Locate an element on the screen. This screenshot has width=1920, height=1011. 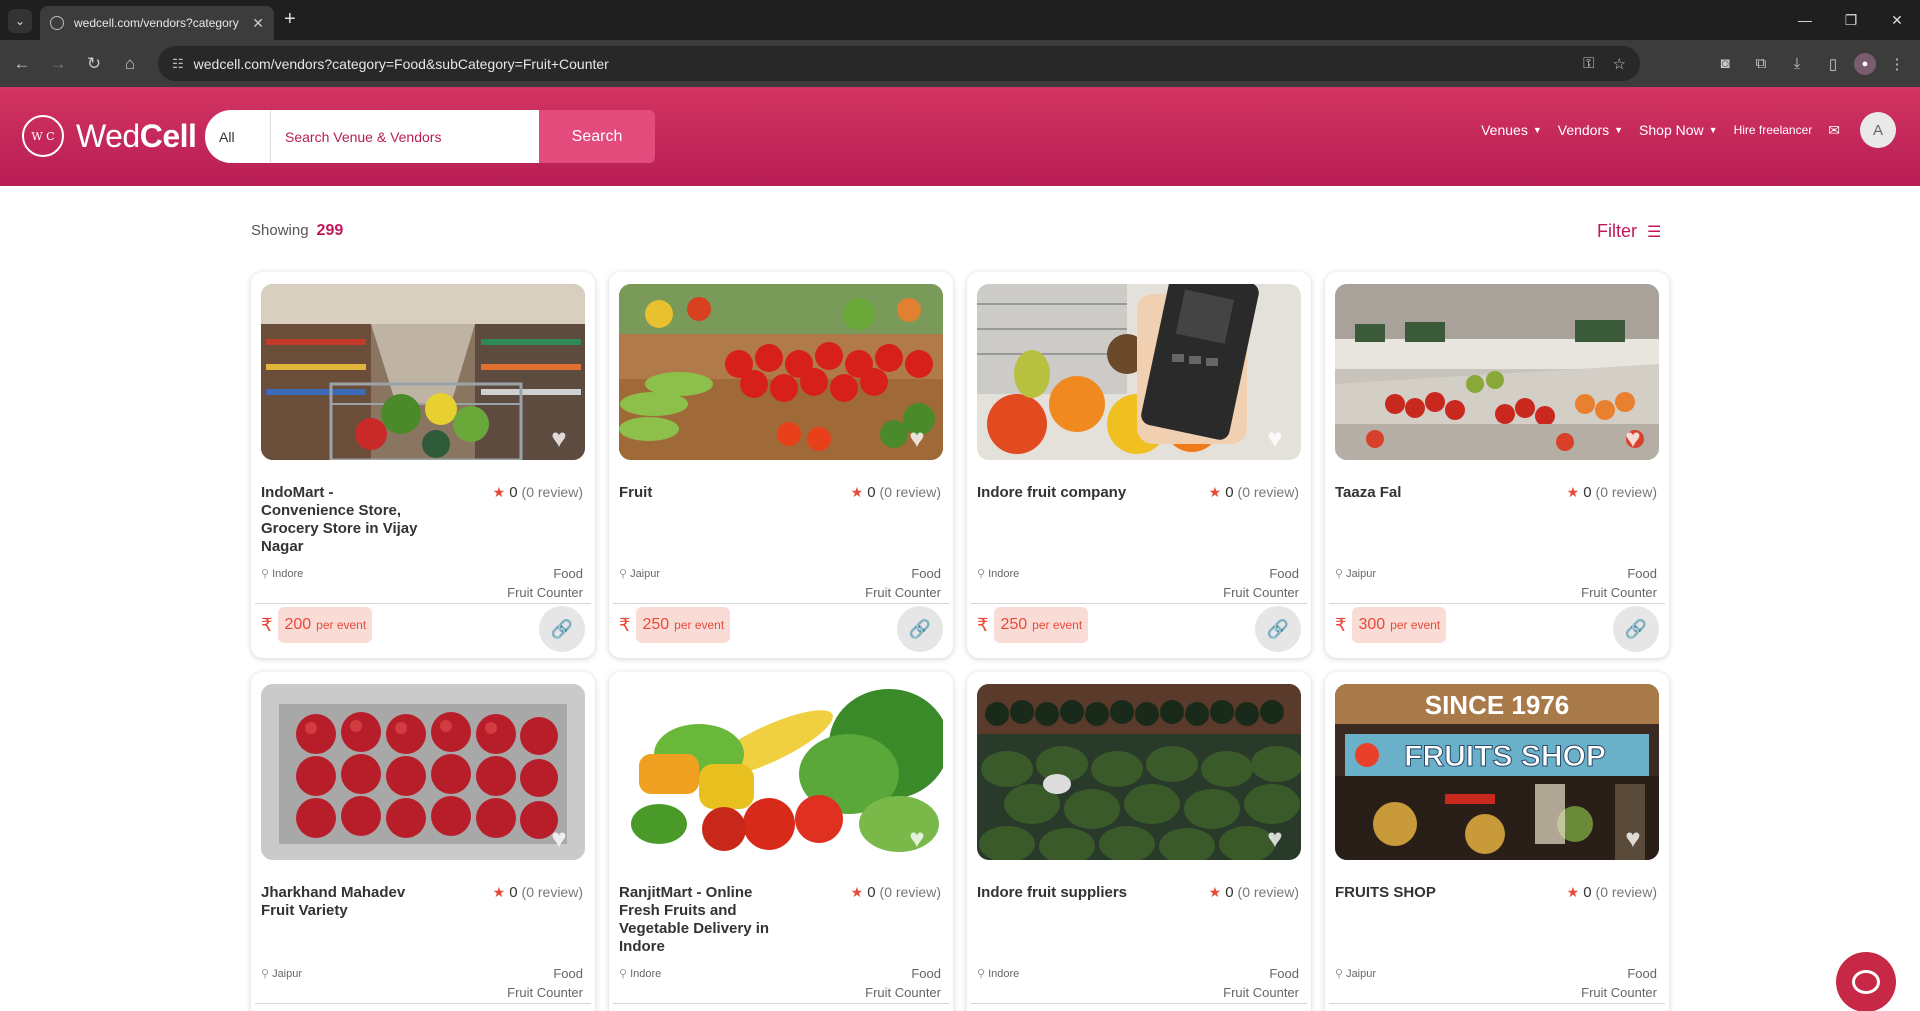
minimize-icon: — is located at coordinates (1805, 20).